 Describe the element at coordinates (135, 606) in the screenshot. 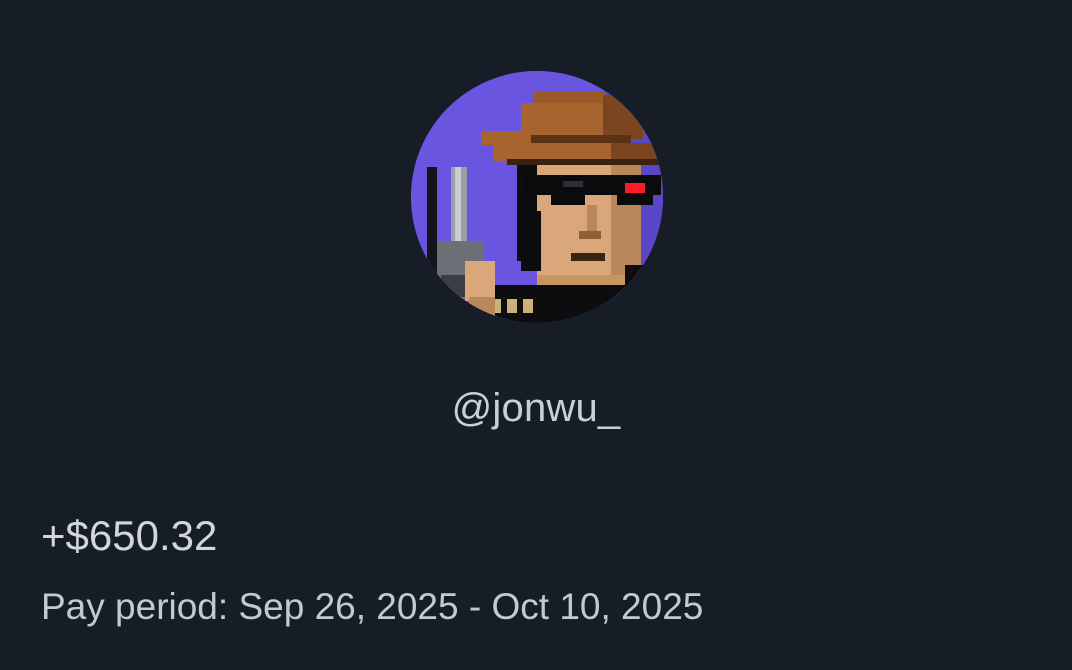

I see `pay-period-label: Pay period:` at that location.